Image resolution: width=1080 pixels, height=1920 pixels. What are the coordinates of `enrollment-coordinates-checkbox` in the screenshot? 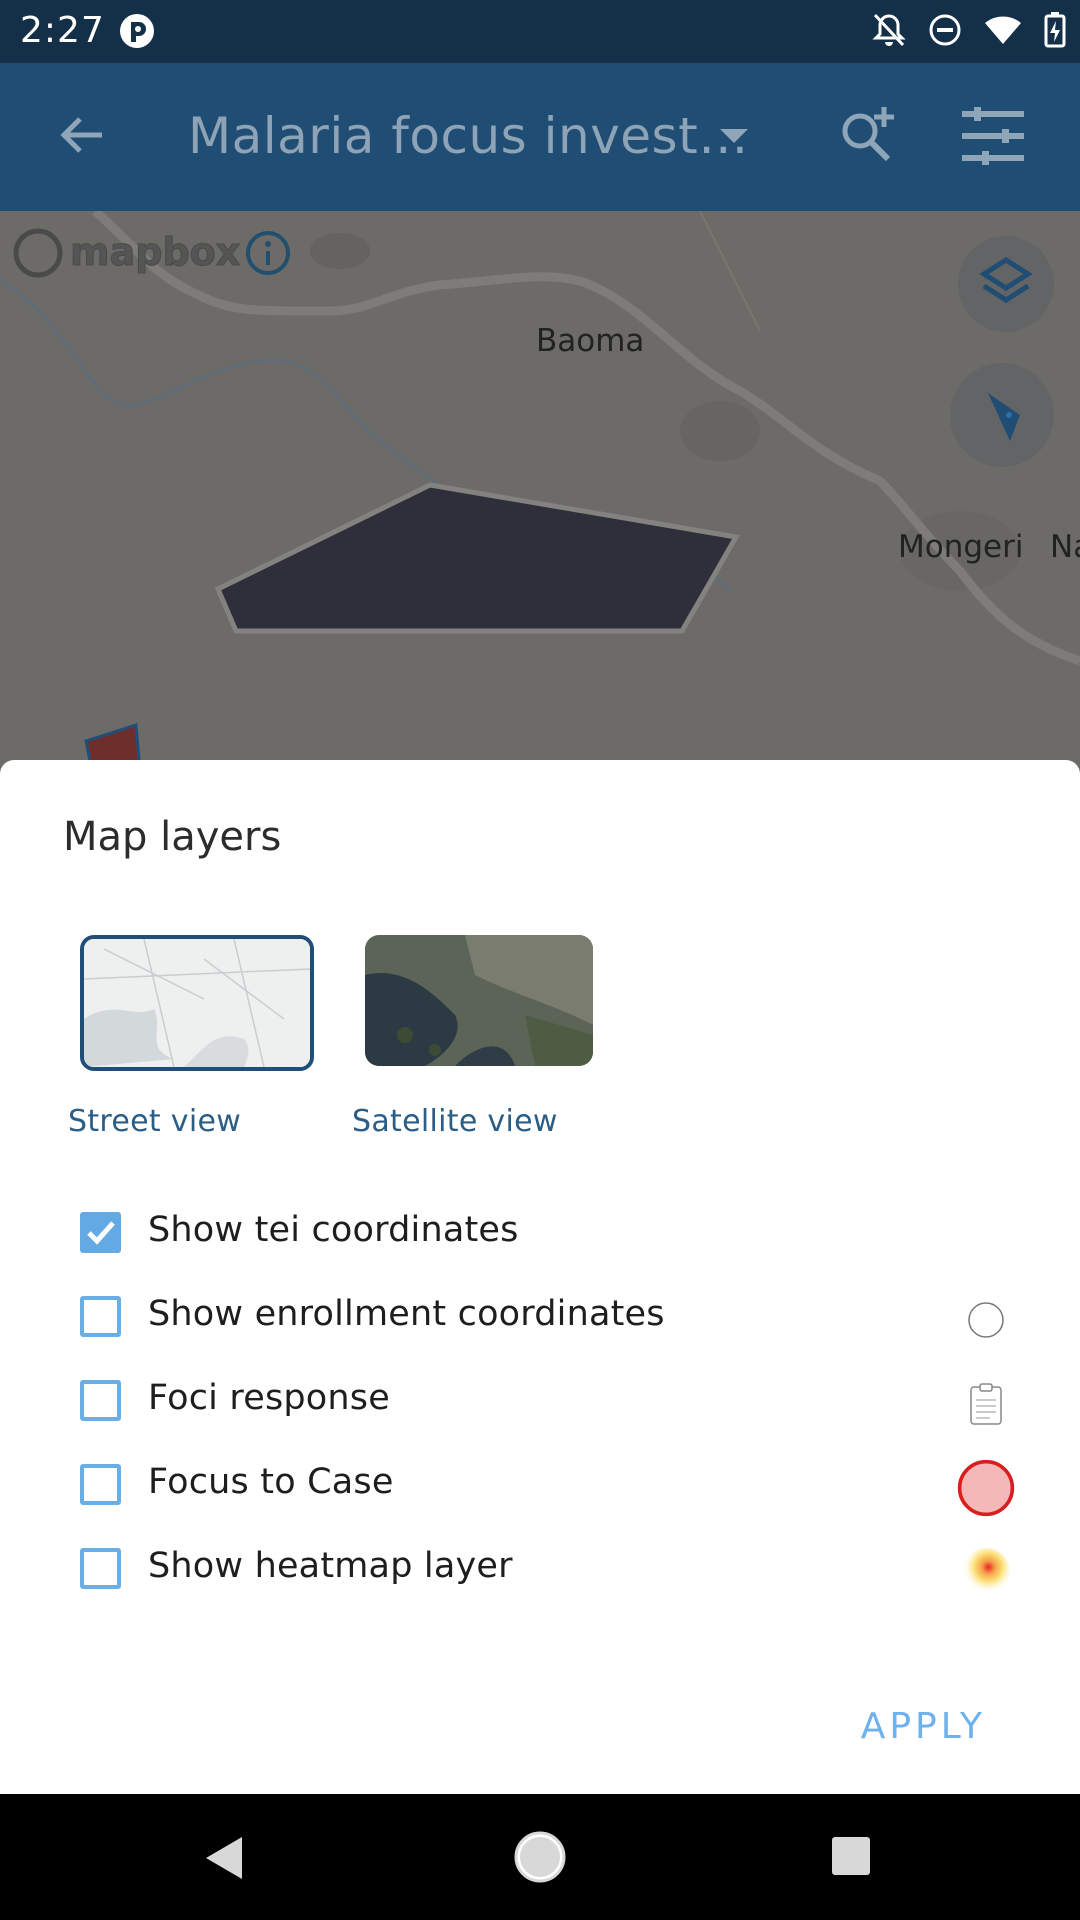 It's located at (100, 1316).